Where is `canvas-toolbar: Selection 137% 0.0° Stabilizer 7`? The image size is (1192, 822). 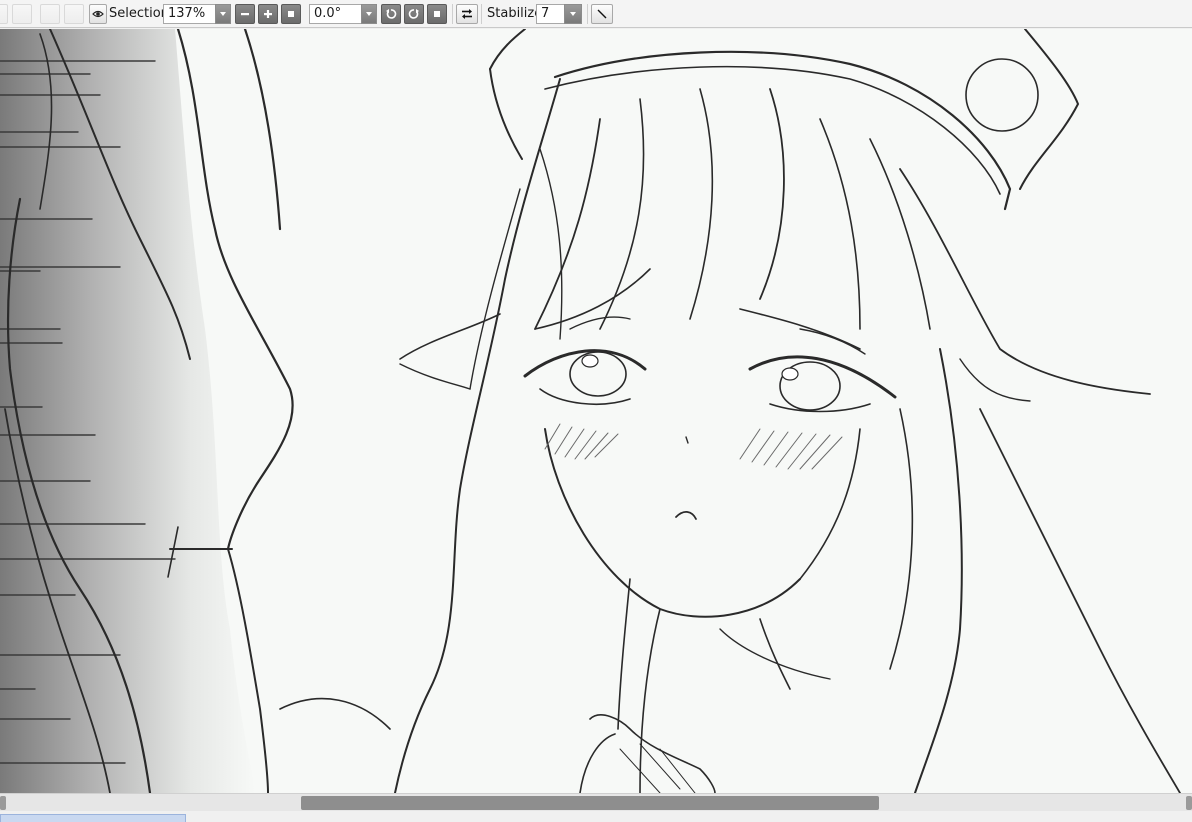 canvas-toolbar: Selection 137% 0.0° Stabilizer 7 is located at coordinates (596, 14).